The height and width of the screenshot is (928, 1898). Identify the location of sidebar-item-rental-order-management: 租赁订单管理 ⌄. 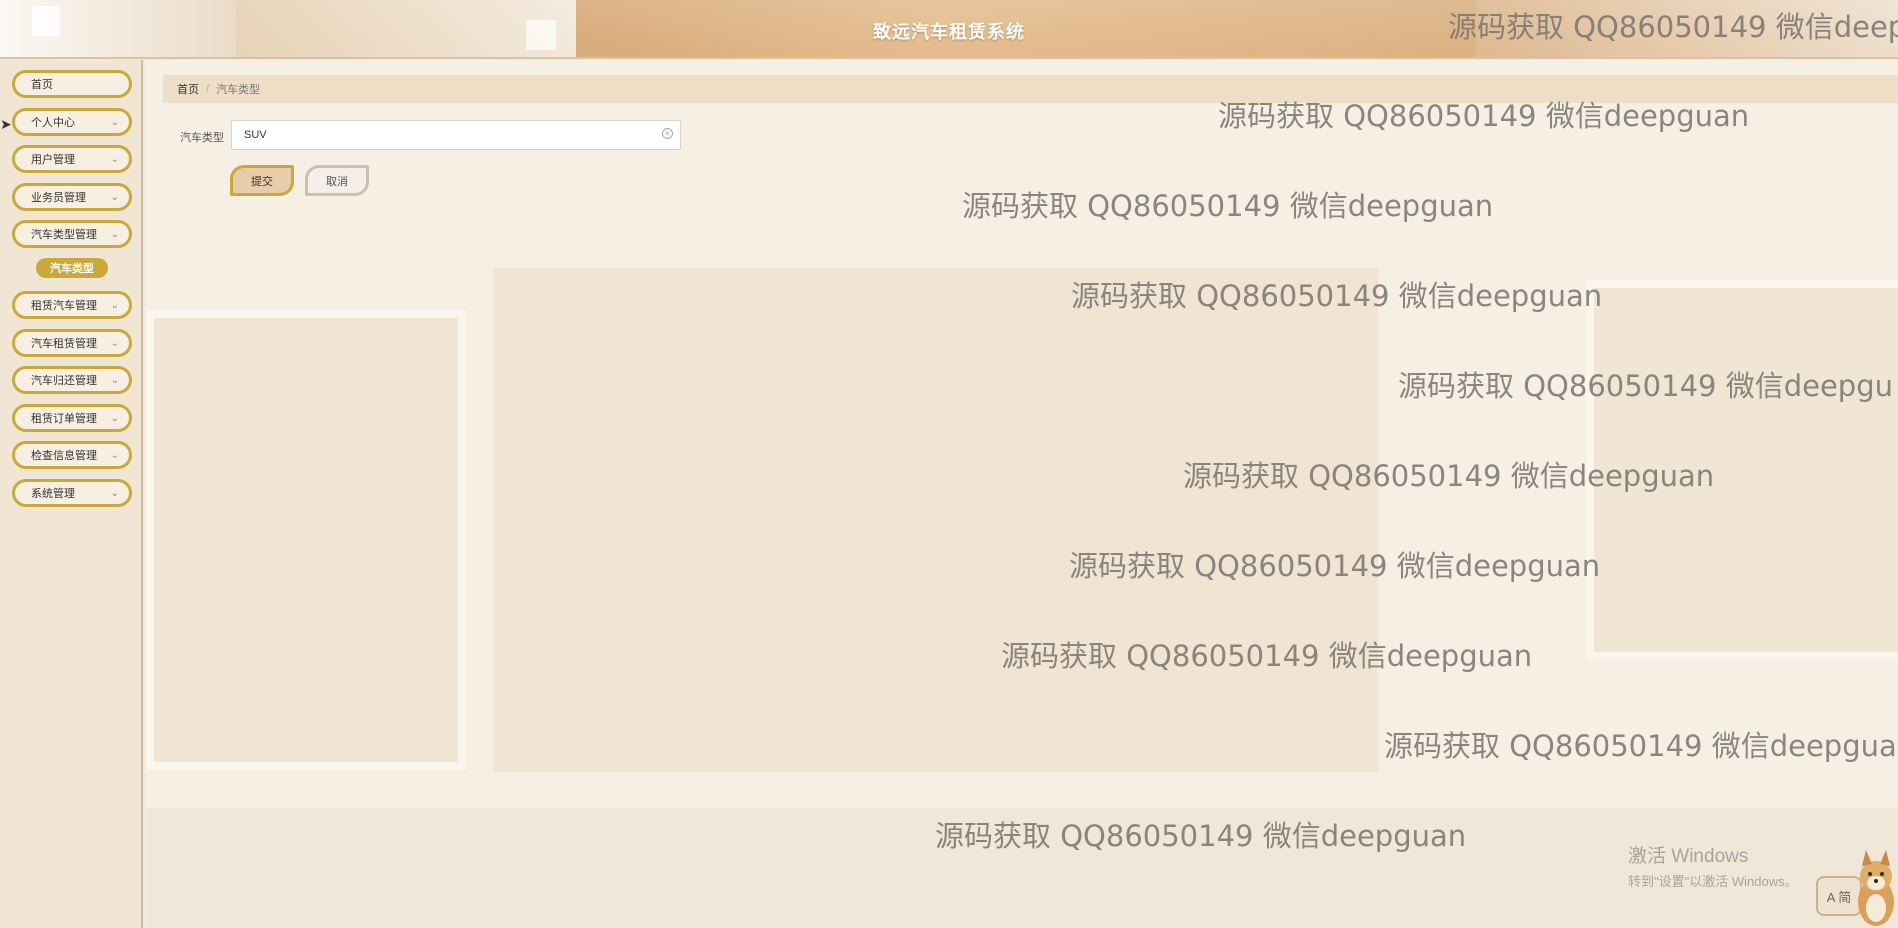
(72, 418).